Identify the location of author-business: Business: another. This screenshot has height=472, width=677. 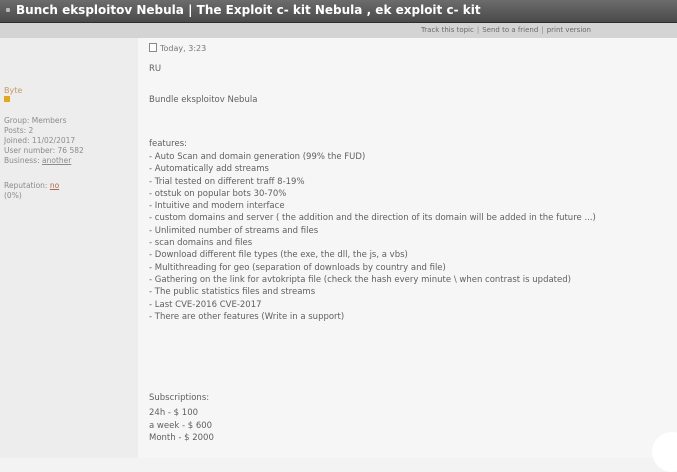
(37, 161).